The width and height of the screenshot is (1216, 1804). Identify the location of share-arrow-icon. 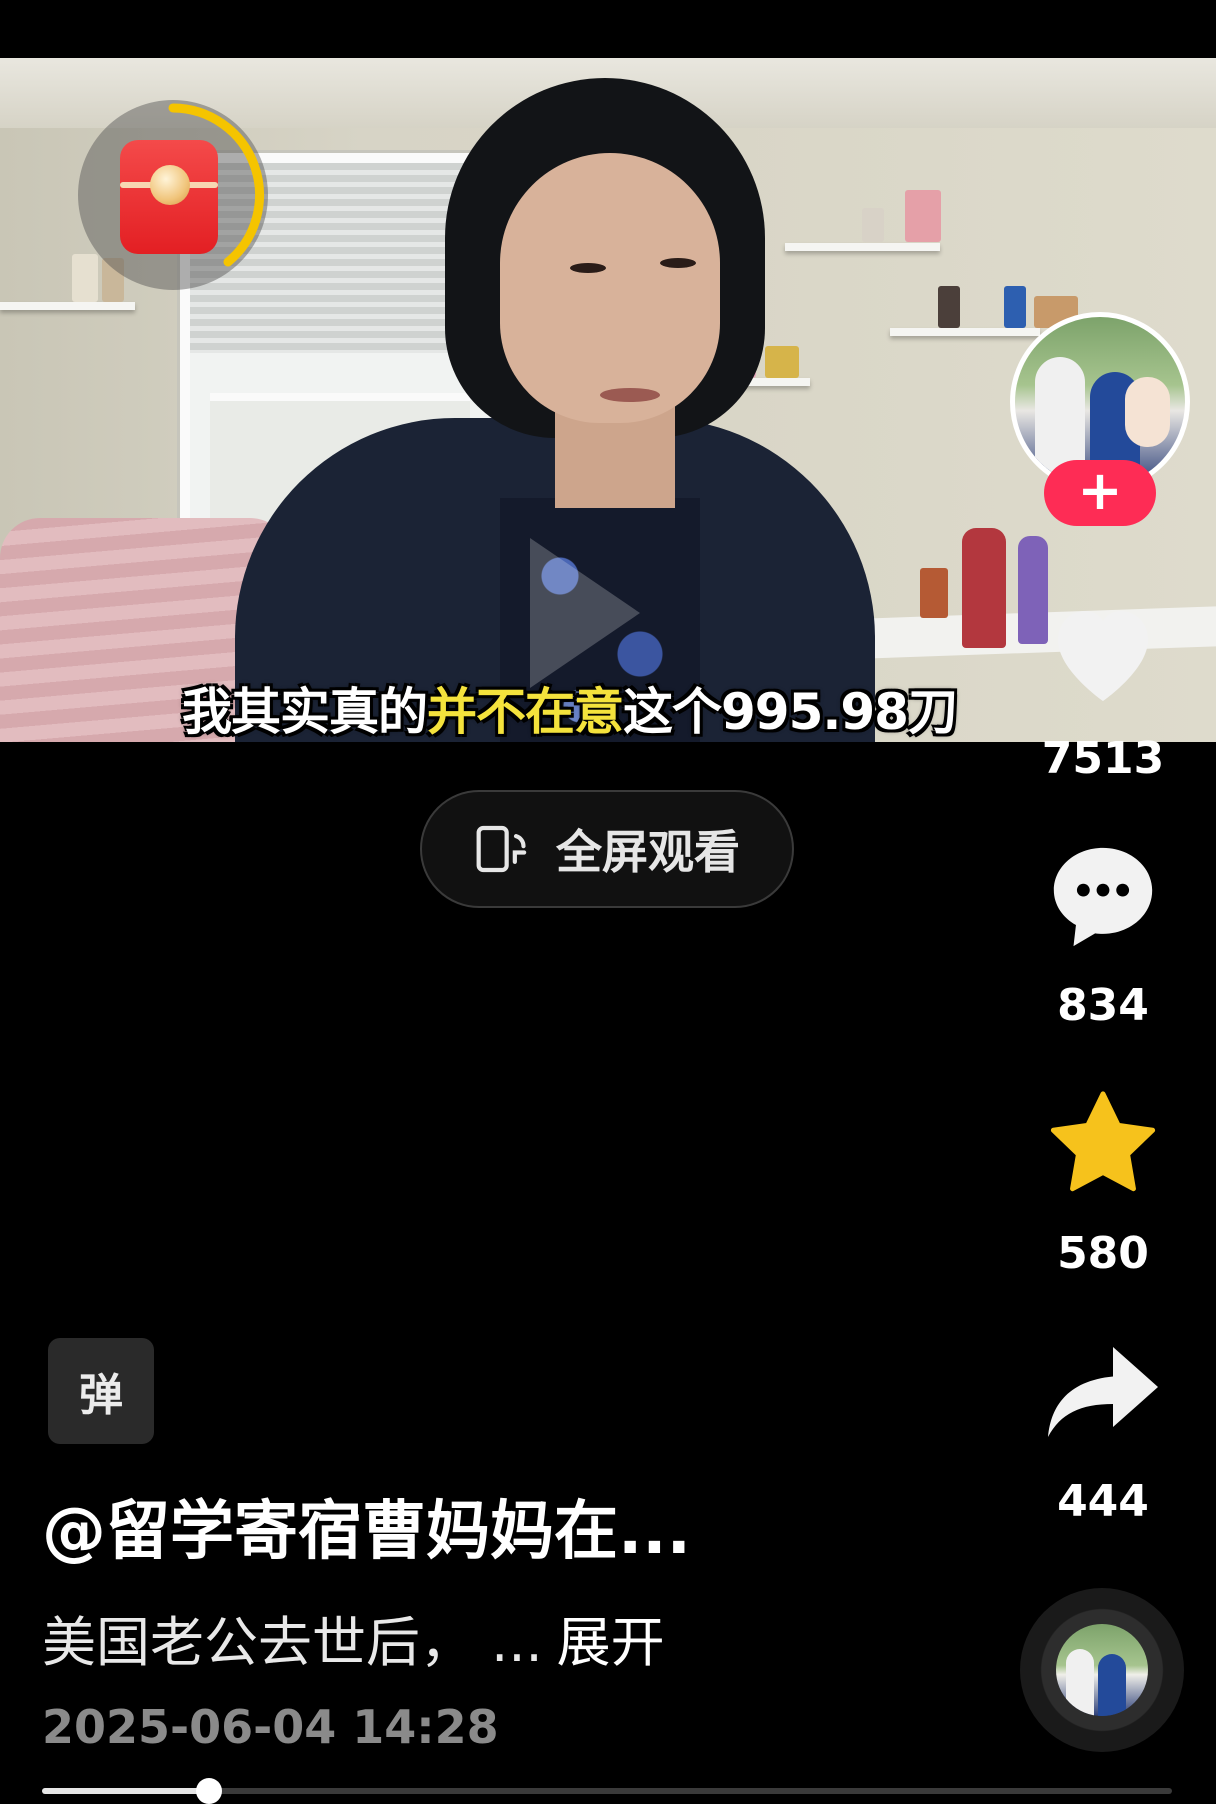
(1103, 1392).